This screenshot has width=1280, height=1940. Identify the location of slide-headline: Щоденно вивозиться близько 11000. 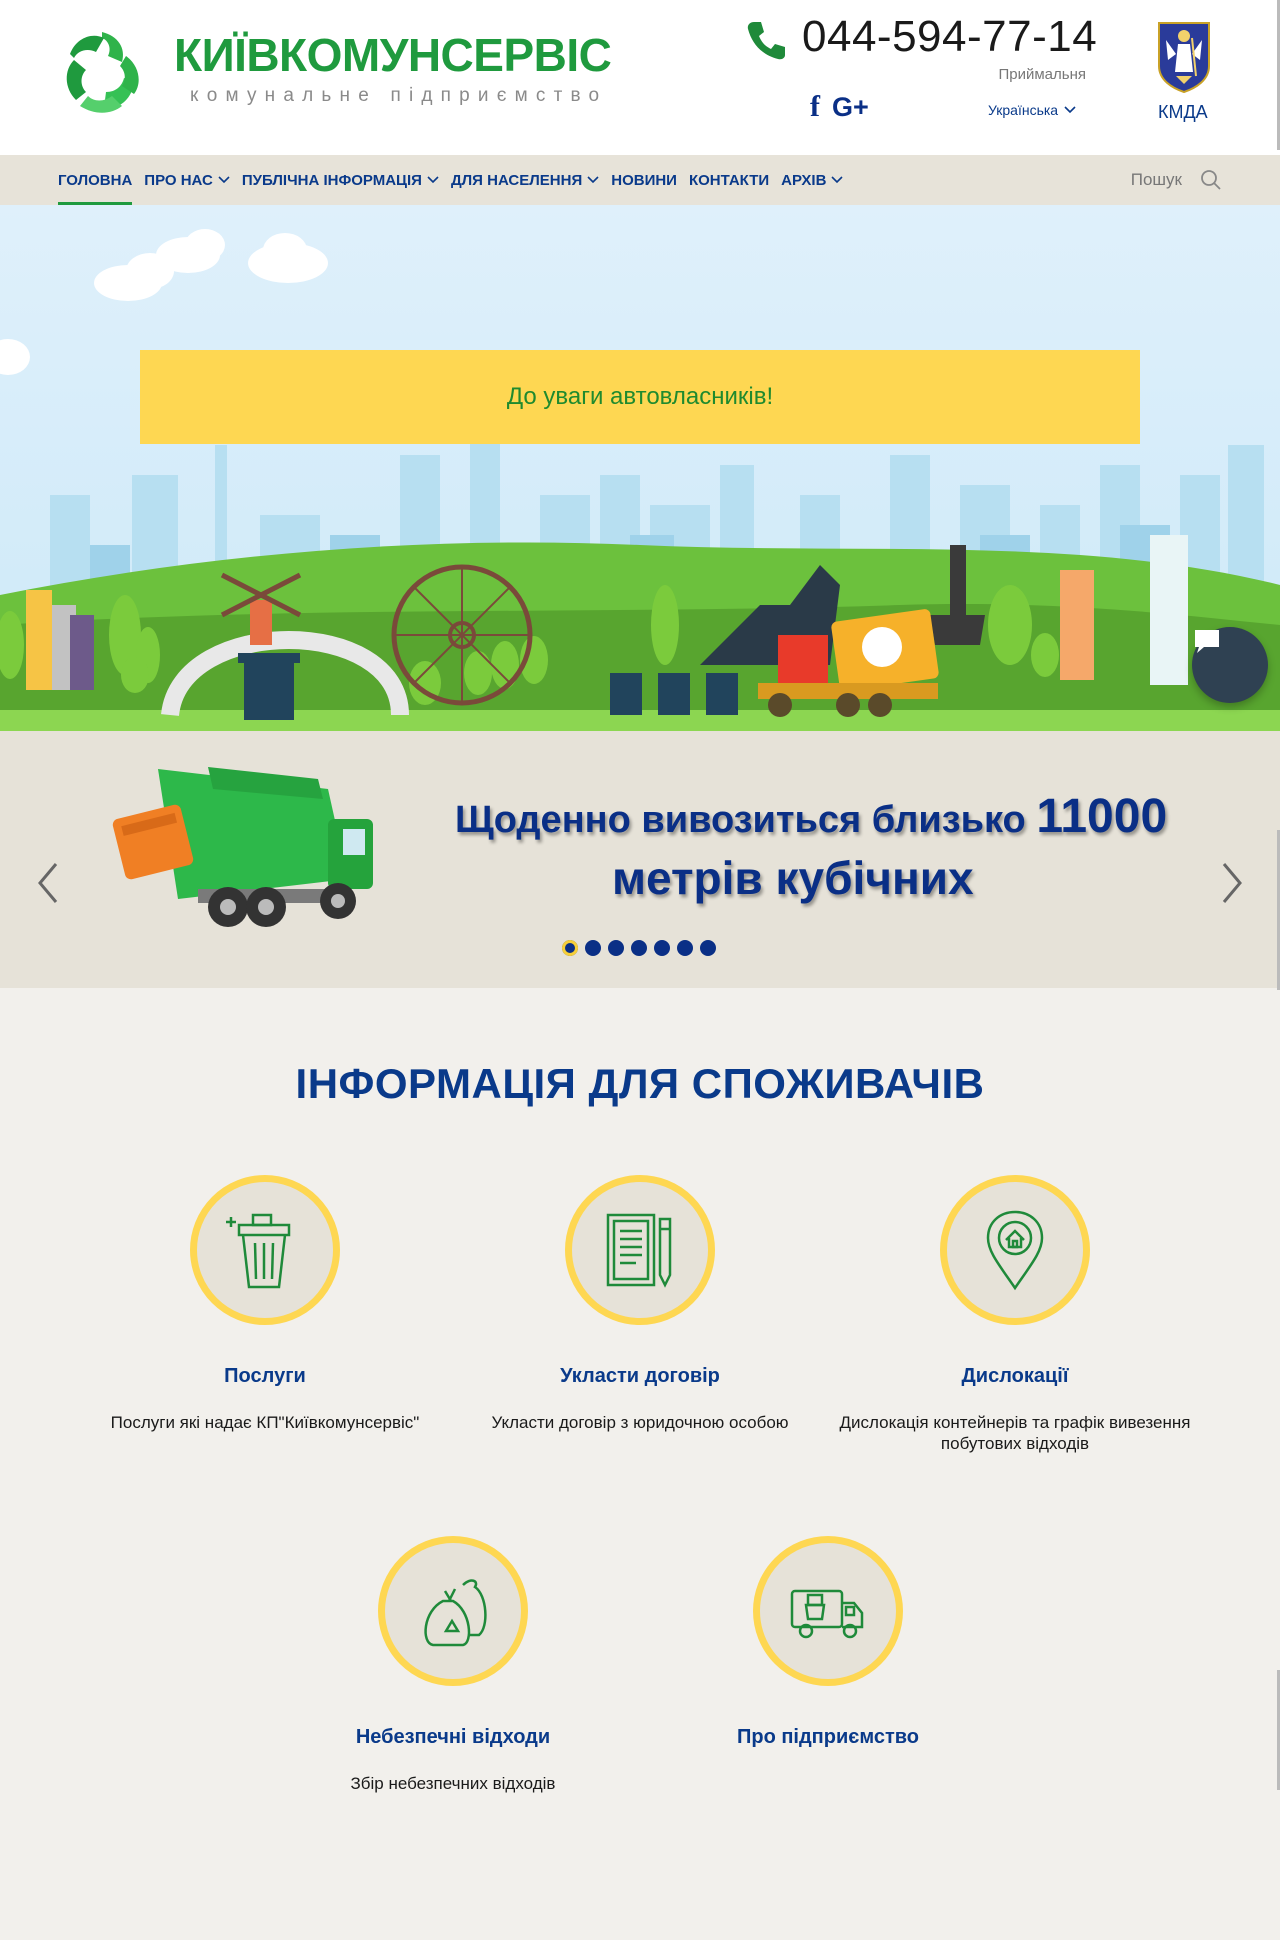
(811, 816).